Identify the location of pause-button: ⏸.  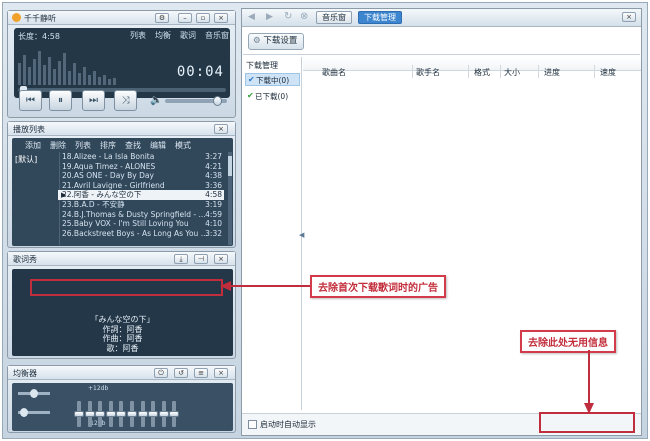
(60, 100).